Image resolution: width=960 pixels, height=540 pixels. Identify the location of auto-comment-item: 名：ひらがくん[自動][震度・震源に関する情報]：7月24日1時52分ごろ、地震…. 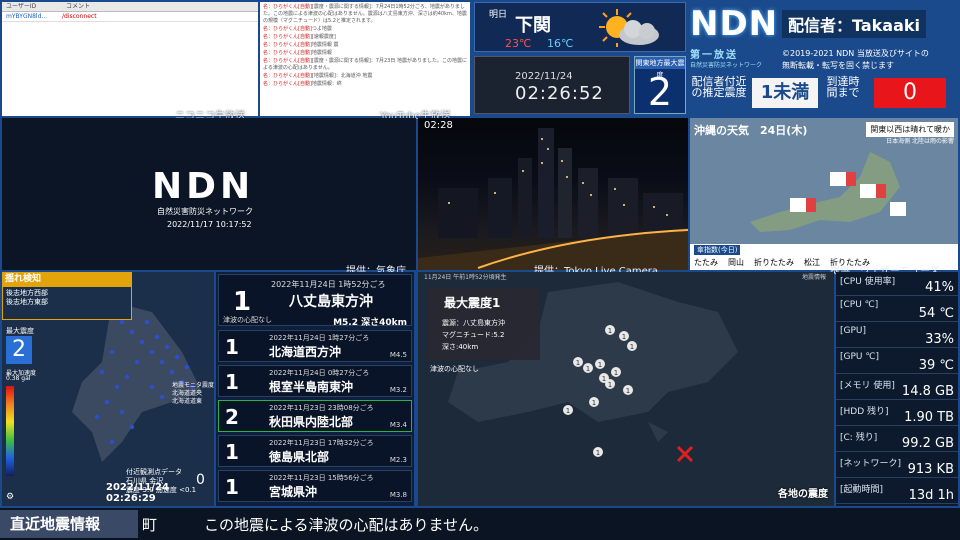
(365, 14).